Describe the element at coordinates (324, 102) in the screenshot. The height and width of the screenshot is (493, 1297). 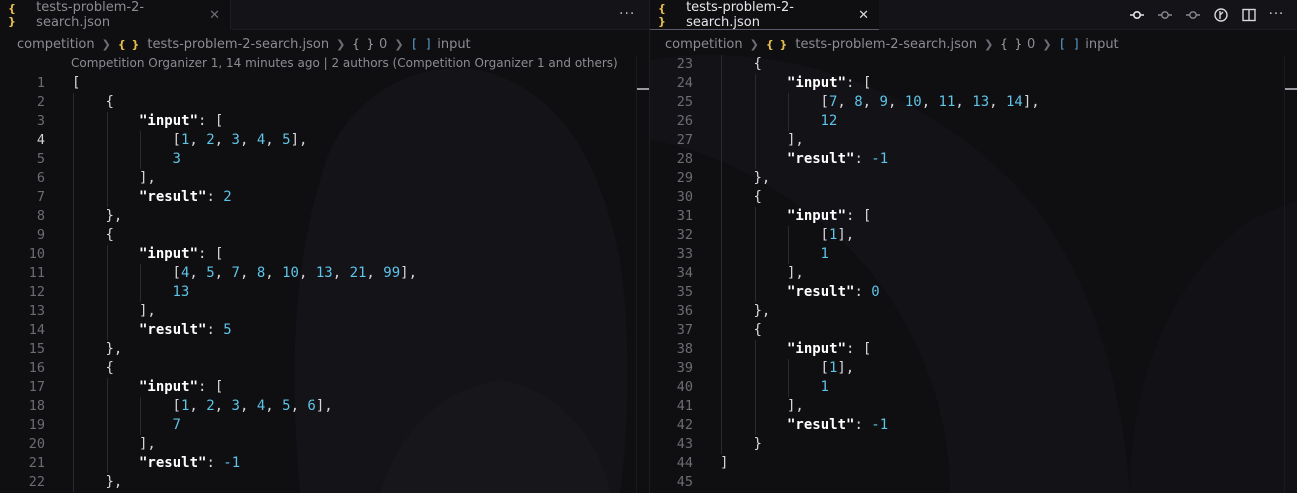
I see `code-line: 2{` at that location.